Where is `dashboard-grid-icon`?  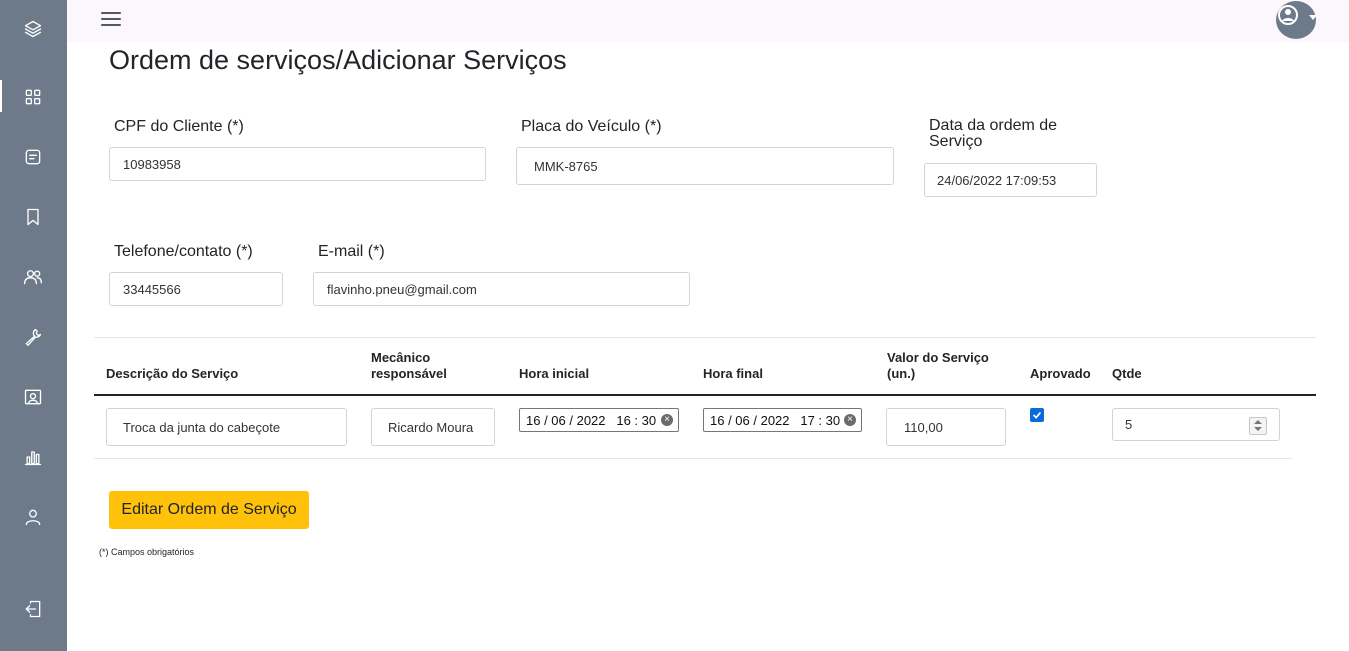
dashboard-grid-icon is located at coordinates (33, 97).